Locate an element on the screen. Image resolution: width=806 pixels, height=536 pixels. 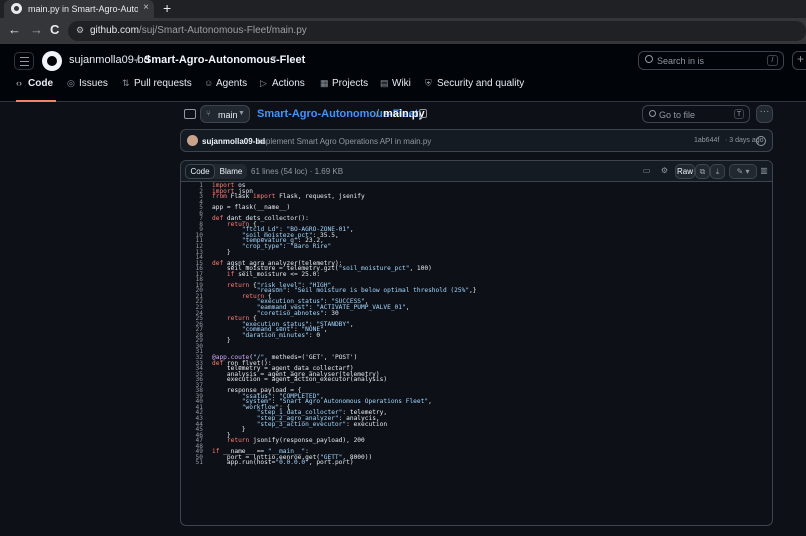
commit-sha: 1ab644f is located at coordinates (706, 140).